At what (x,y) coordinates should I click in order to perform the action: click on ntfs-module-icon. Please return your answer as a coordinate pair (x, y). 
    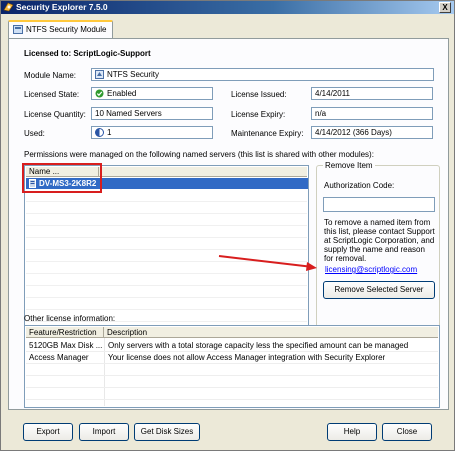
    Looking at the image, I should click on (99, 74).